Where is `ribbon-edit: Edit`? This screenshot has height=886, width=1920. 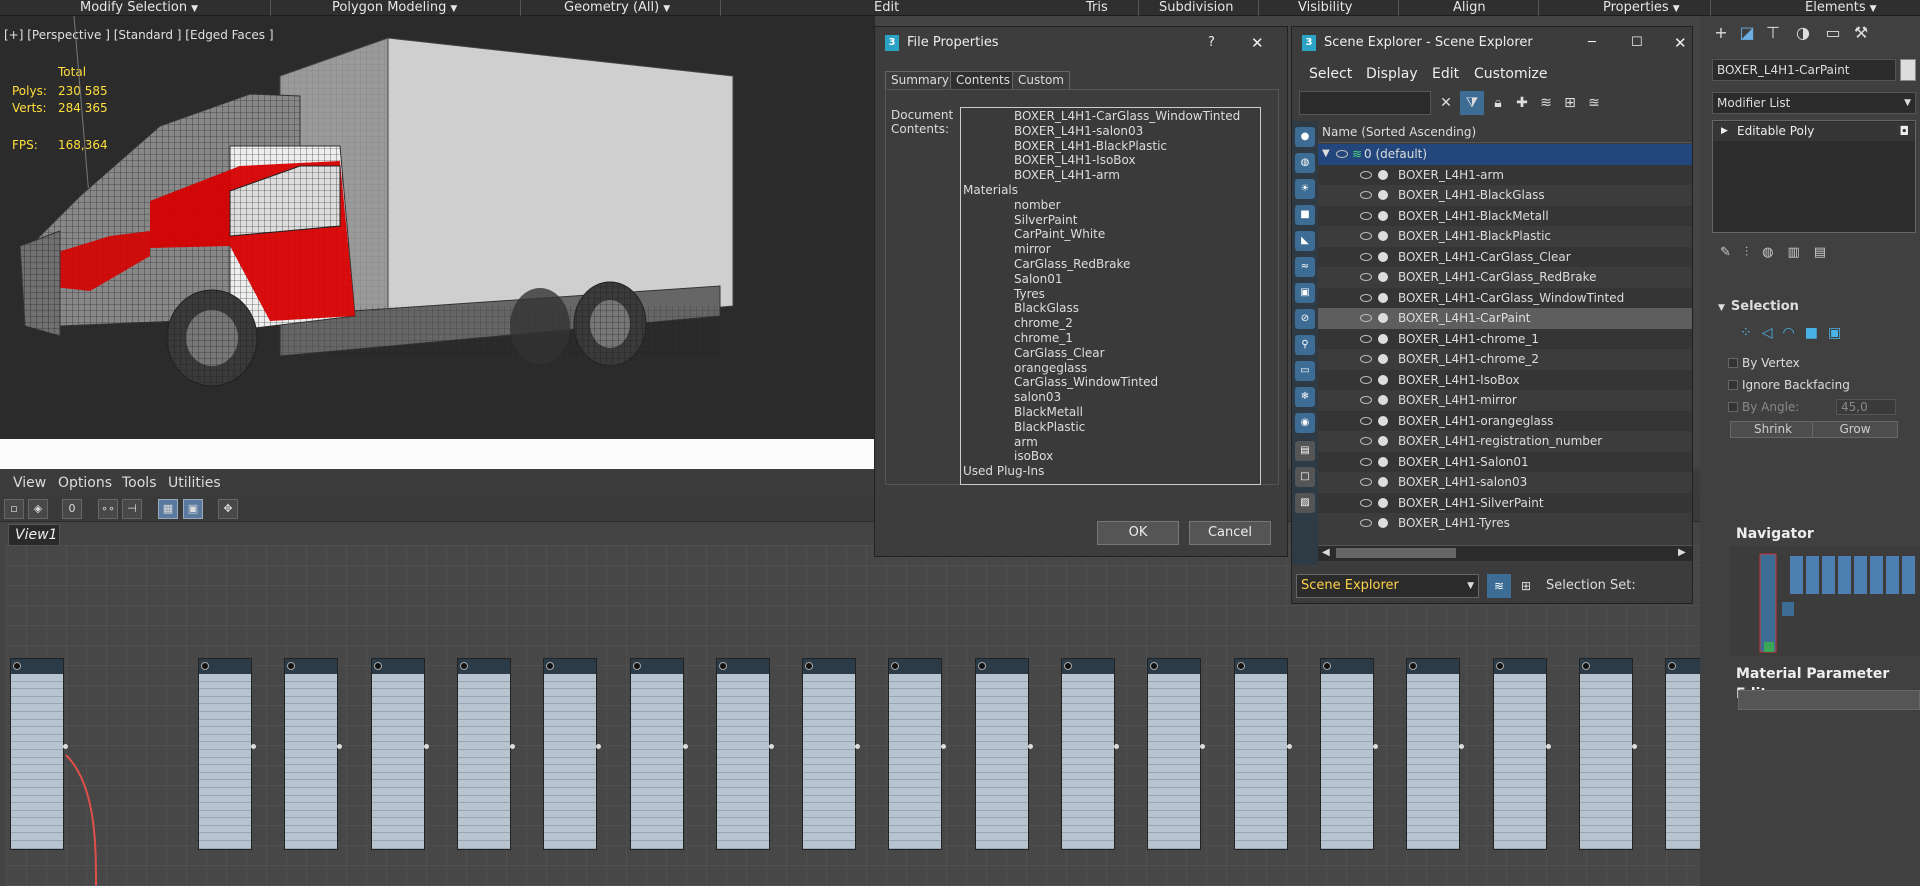
ribbon-edit: Edit is located at coordinates (886, 8).